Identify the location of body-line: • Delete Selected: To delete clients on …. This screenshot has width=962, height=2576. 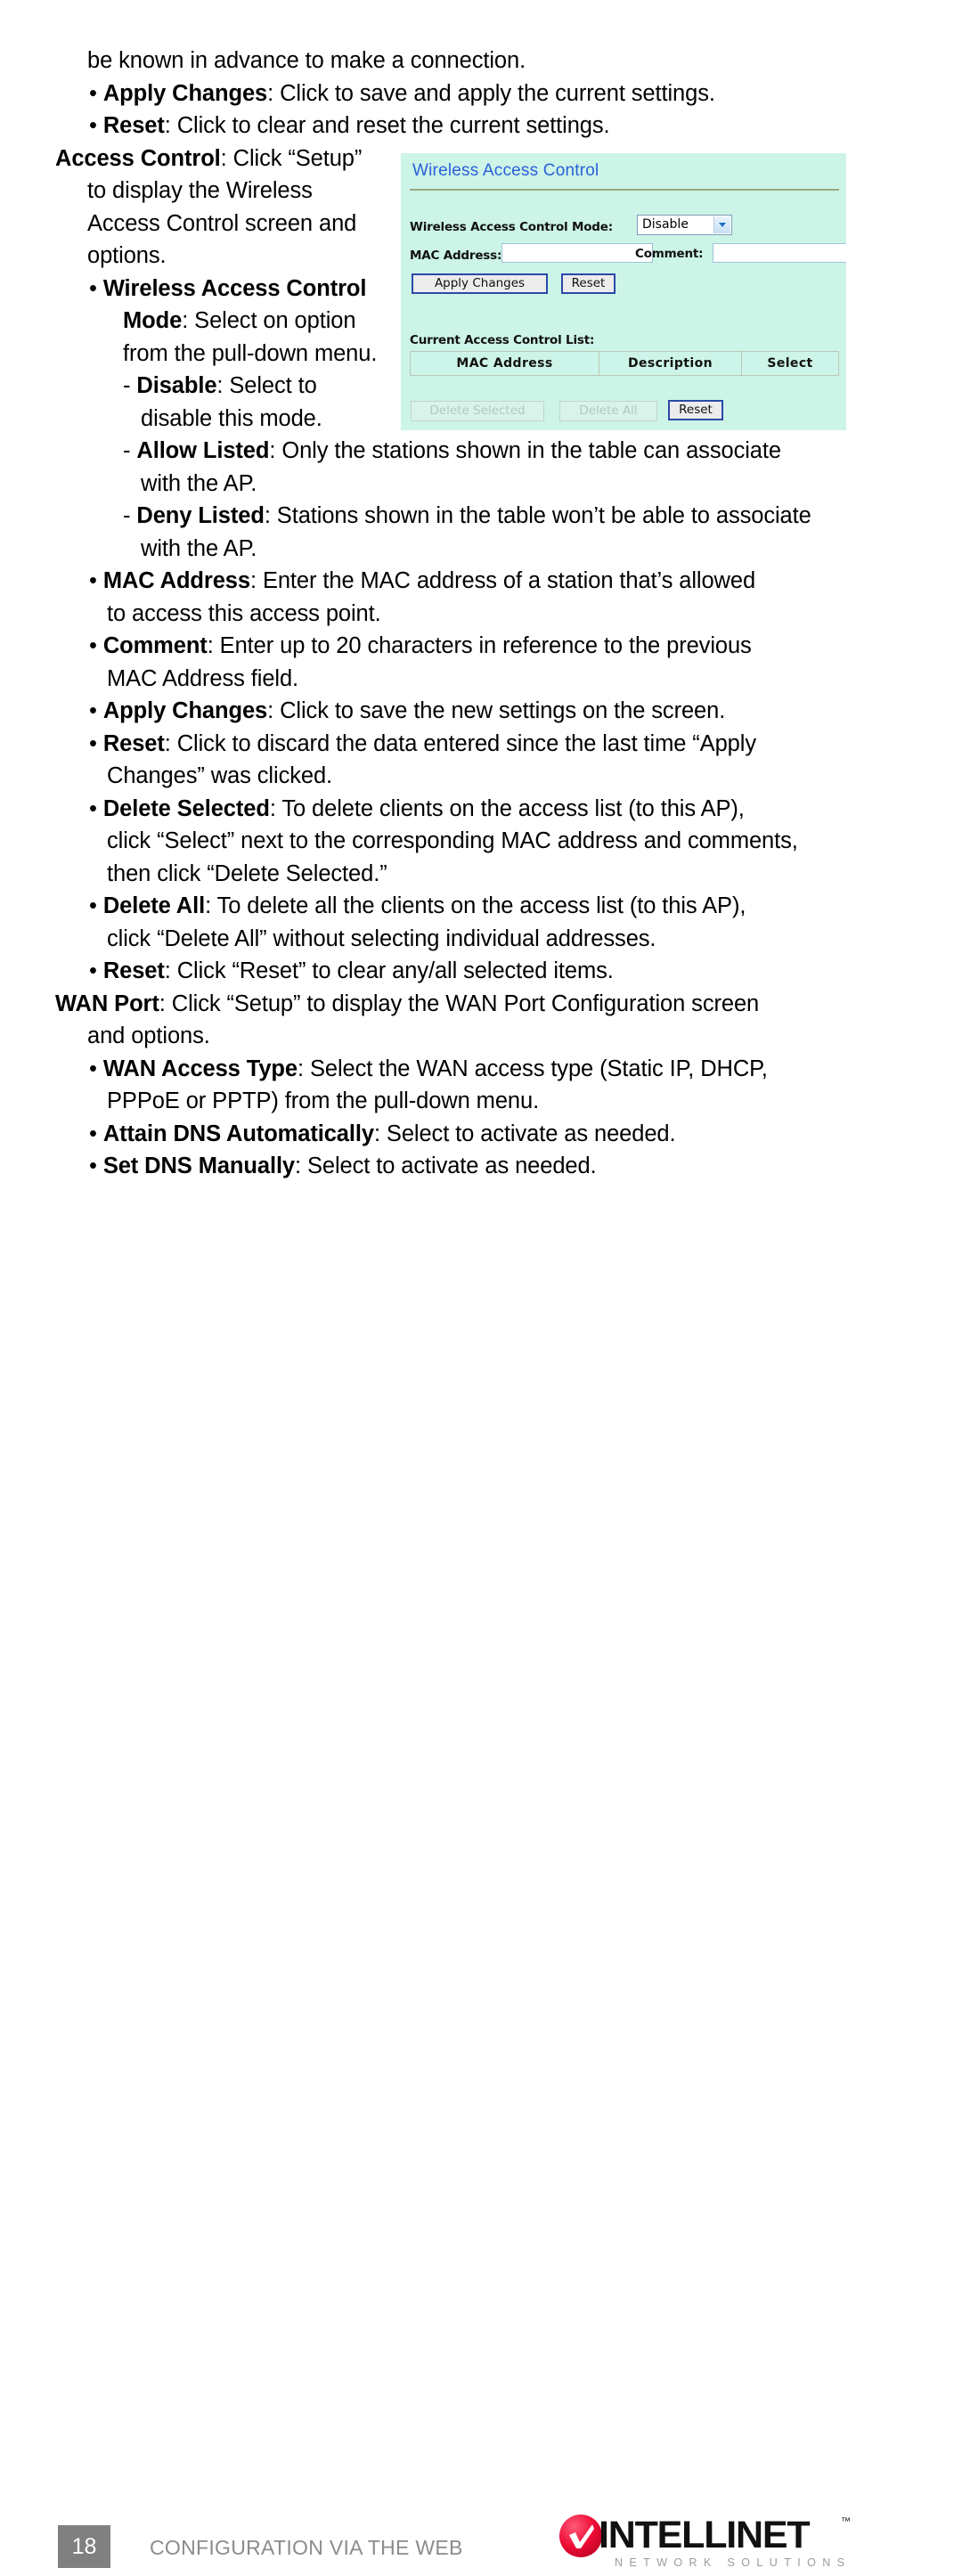
(417, 808).